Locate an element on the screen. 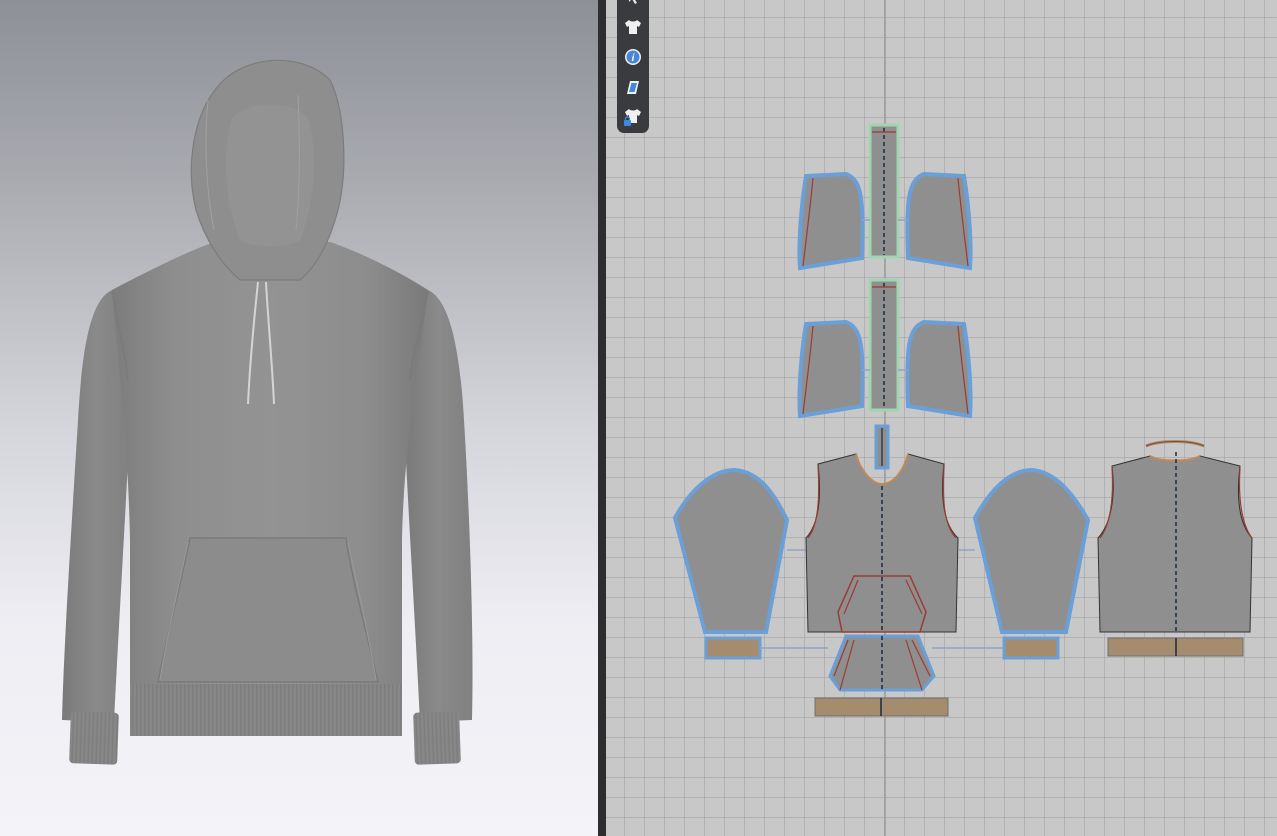  back-neck-band is located at coordinates (1175, 444).